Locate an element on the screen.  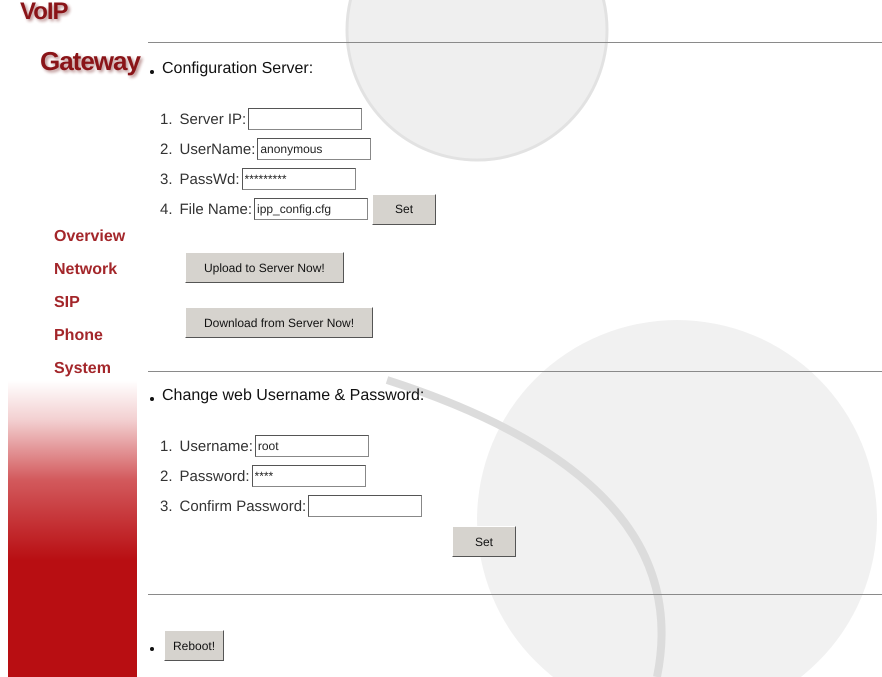
nav-link: SIP is located at coordinates (95, 303).